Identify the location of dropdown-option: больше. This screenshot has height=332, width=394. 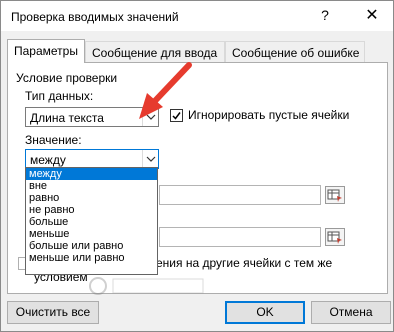
(91, 222).